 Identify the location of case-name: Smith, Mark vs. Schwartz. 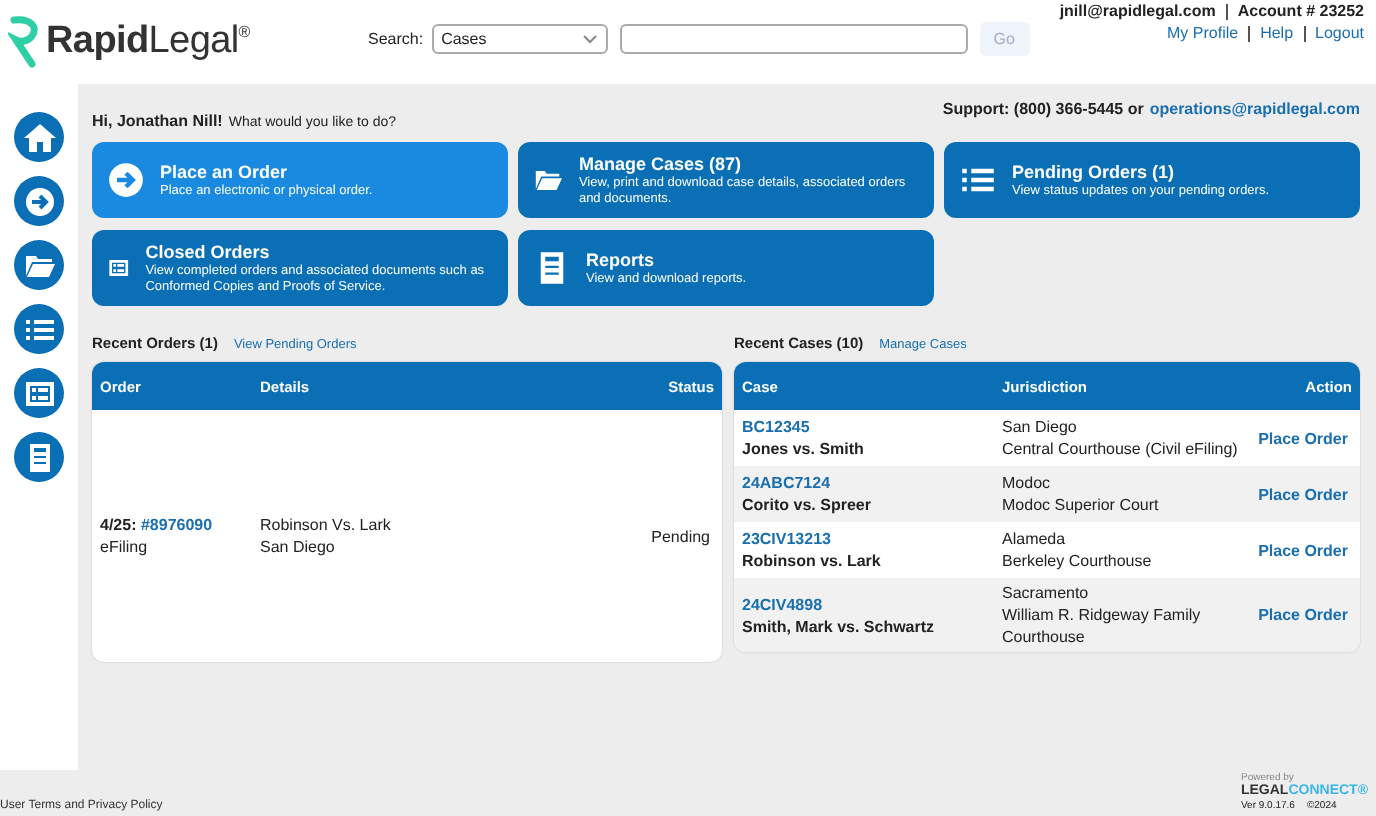
(839, 626).